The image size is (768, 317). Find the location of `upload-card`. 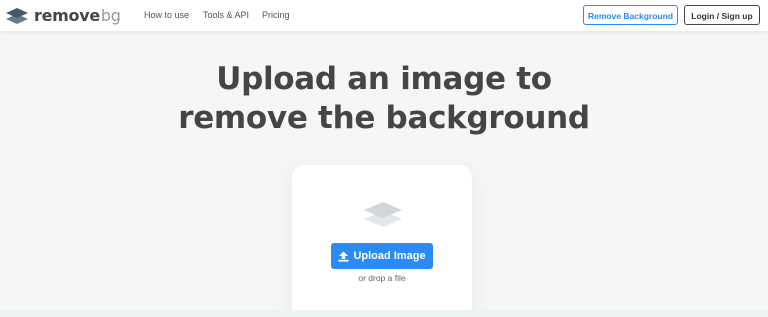

upload-card is located at coordinates (382, 241).